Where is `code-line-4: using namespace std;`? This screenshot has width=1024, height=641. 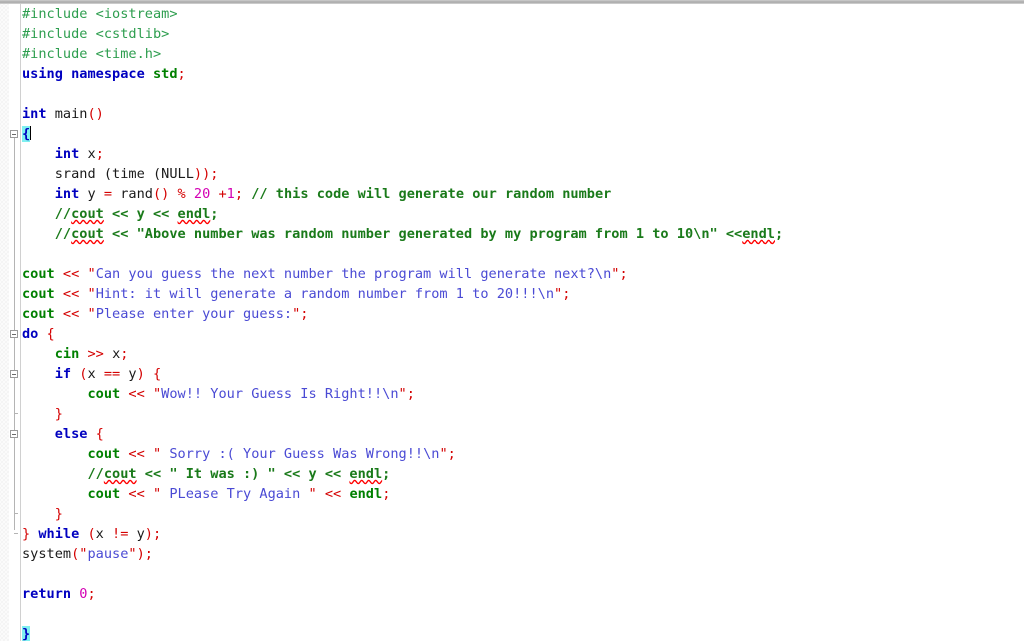
code-line-4: using namespace std; is located at coordinates (522, 74).